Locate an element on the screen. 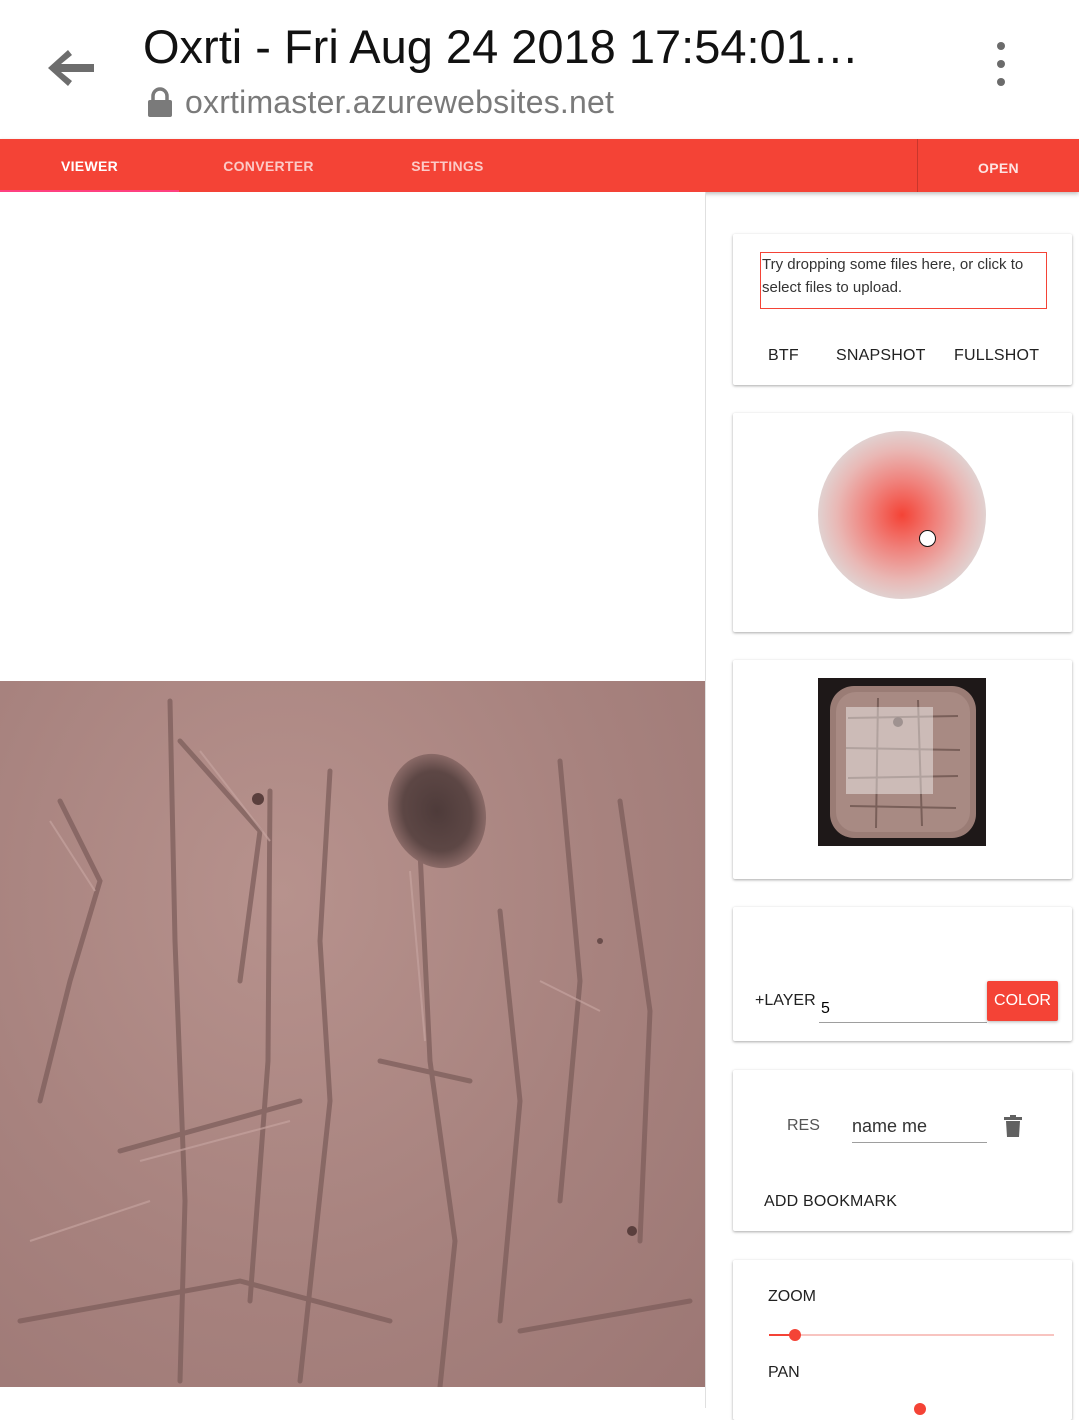  layer-card: +LAYER COLOR is located at coordinates (902, 974).